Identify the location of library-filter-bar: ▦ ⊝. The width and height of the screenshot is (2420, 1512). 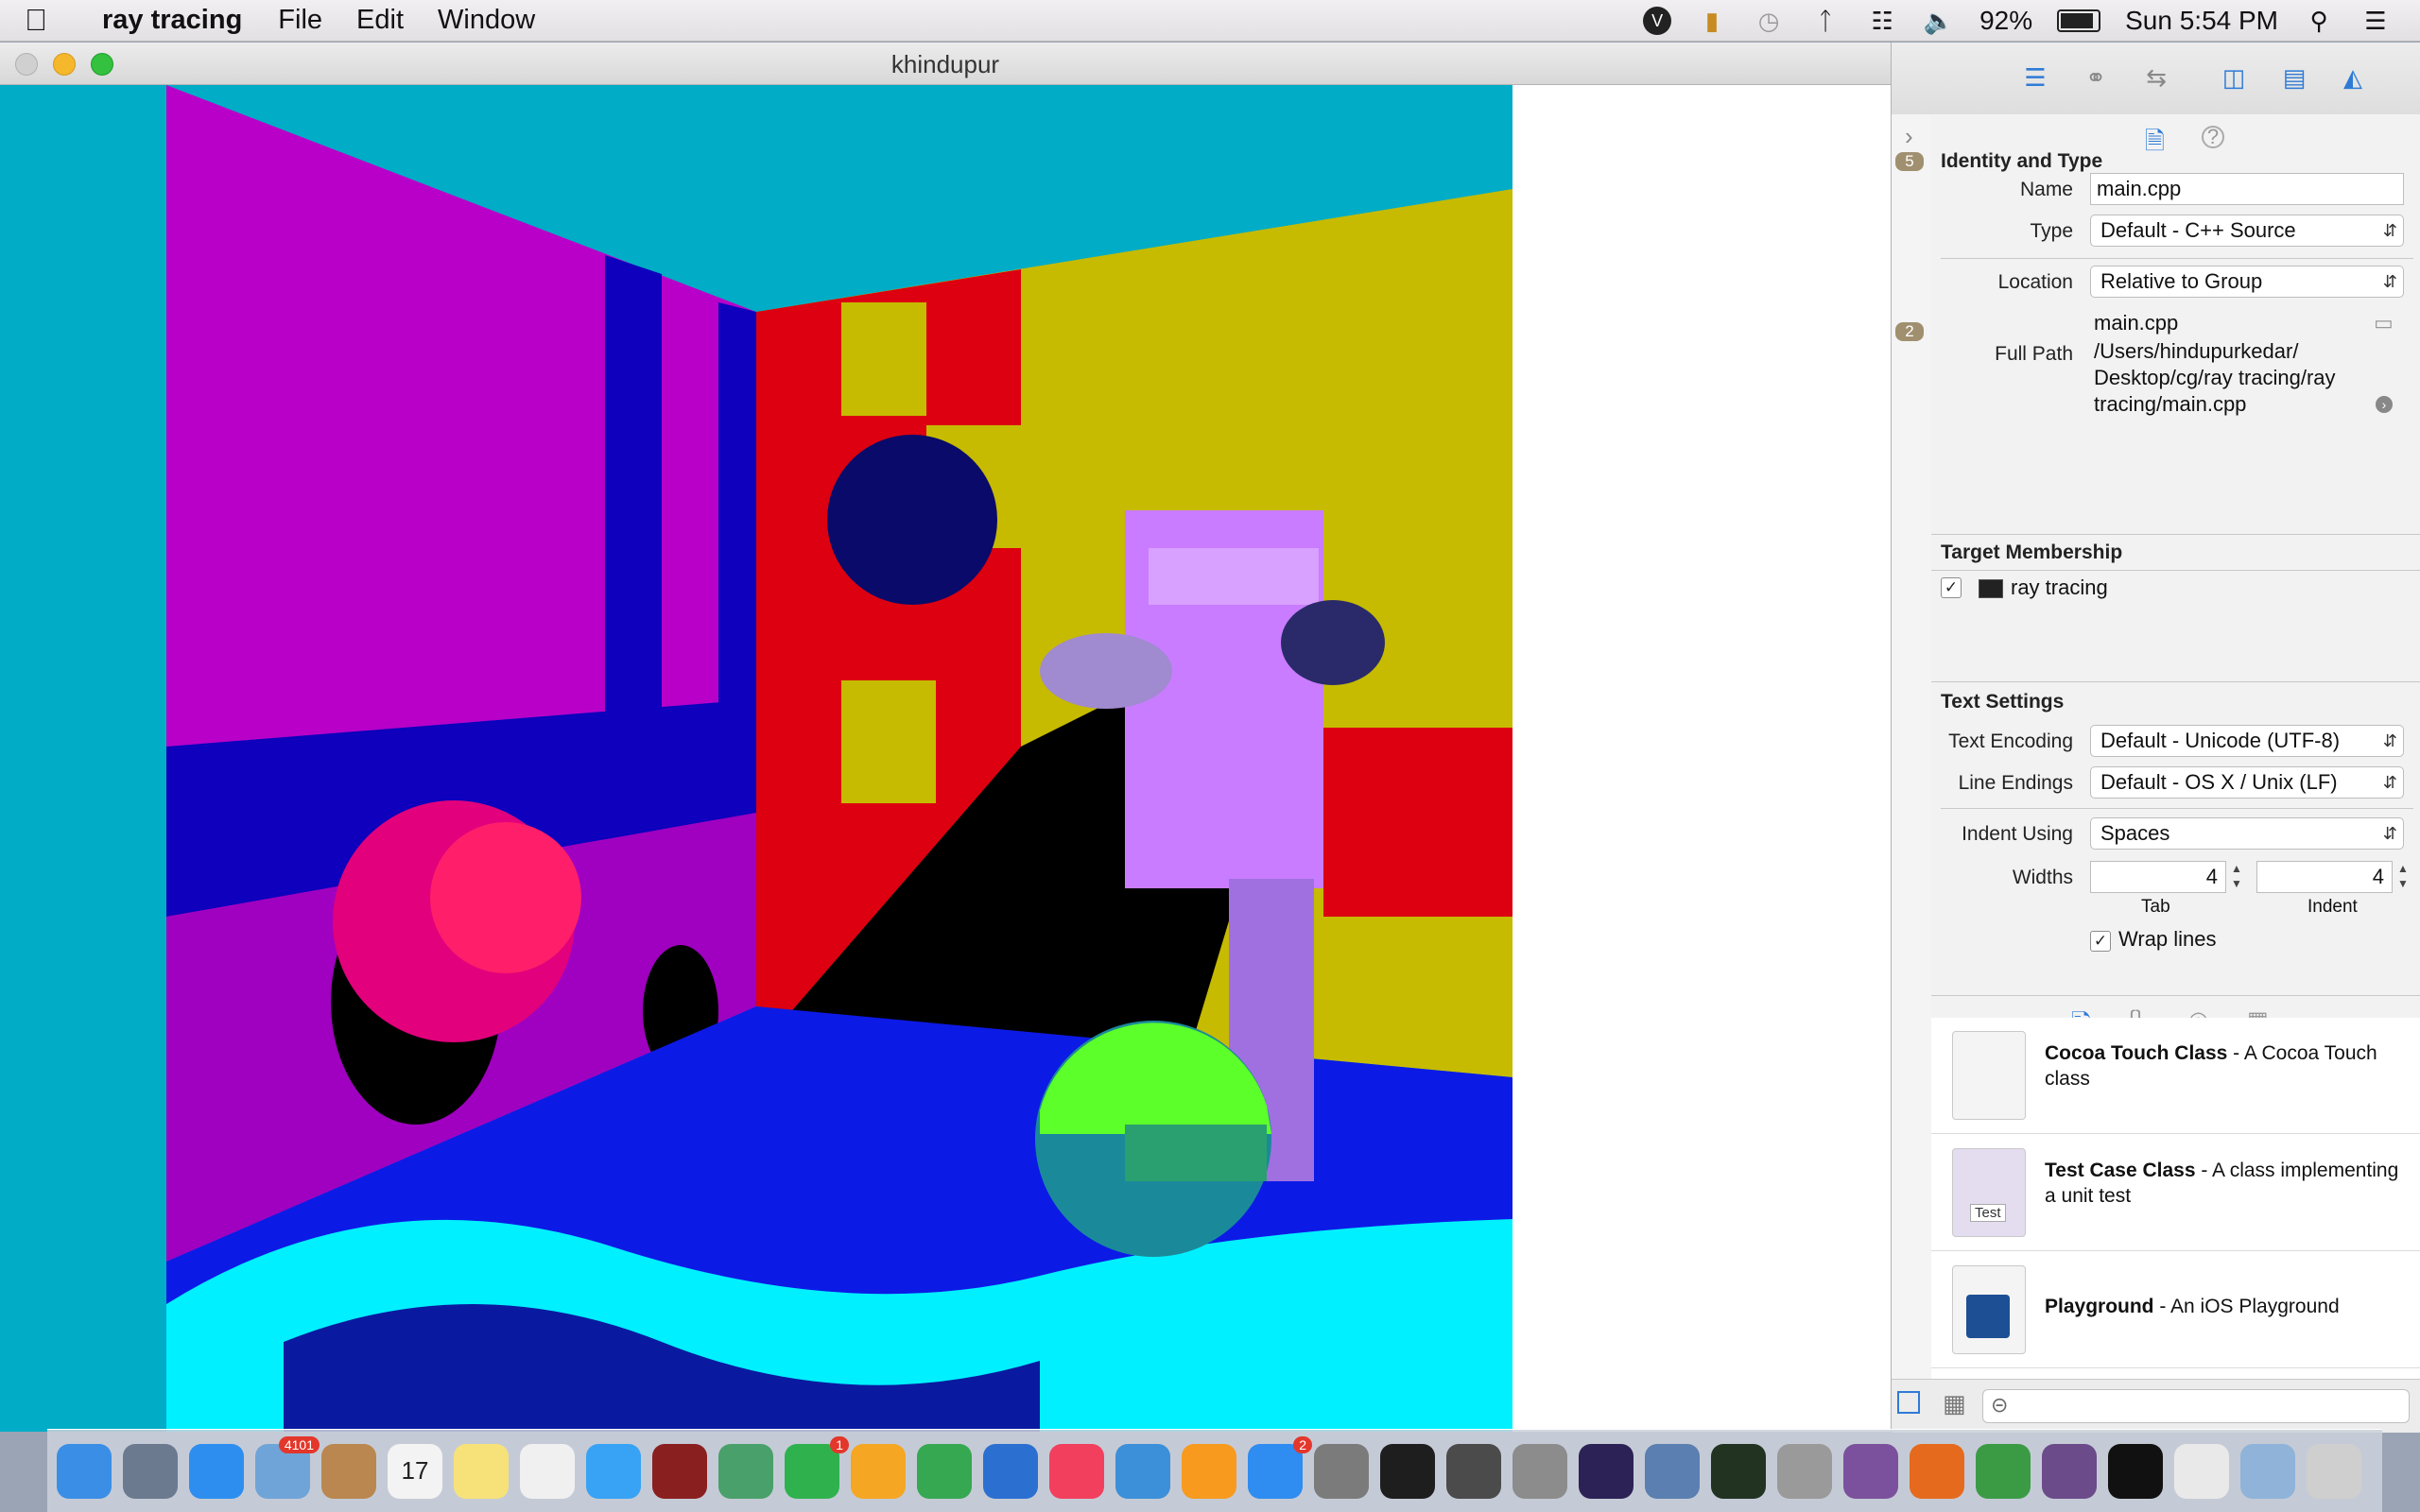
(2156, 1406).